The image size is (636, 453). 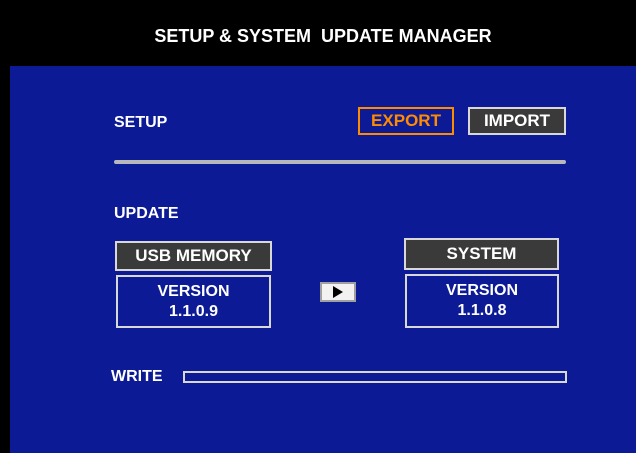 I want to click on usb-version-box: VERSION 1.1.0.9, so click(x=193, y=301).